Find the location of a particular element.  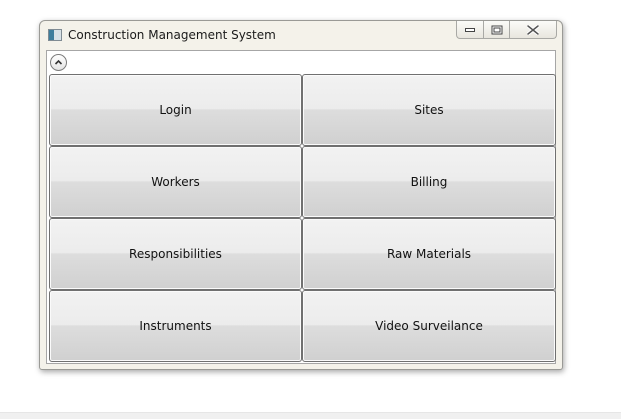

responsibilities-button-label: Responsibilities is located at coordinates (175, 254).